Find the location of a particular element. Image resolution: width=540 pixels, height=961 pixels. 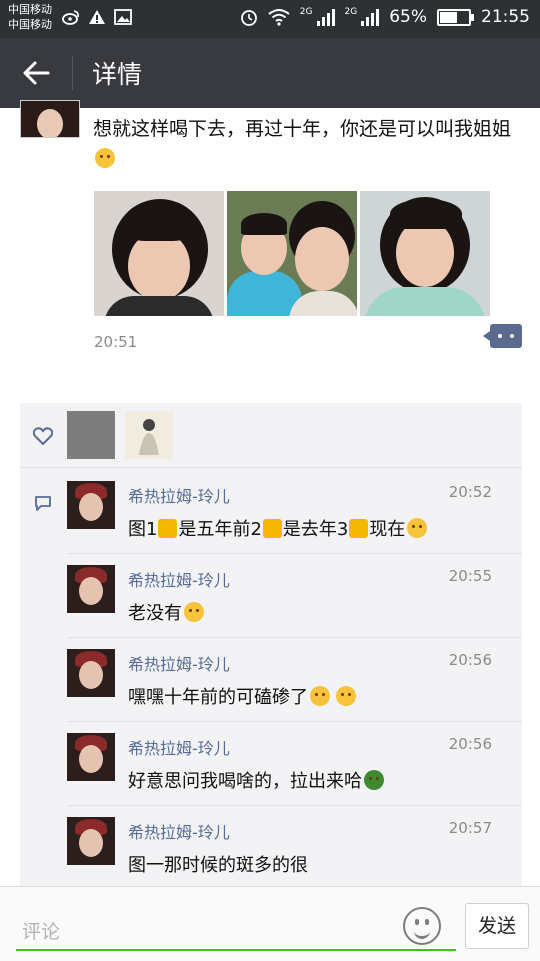

clock: 21:55 is located at coordinates (505, 17).